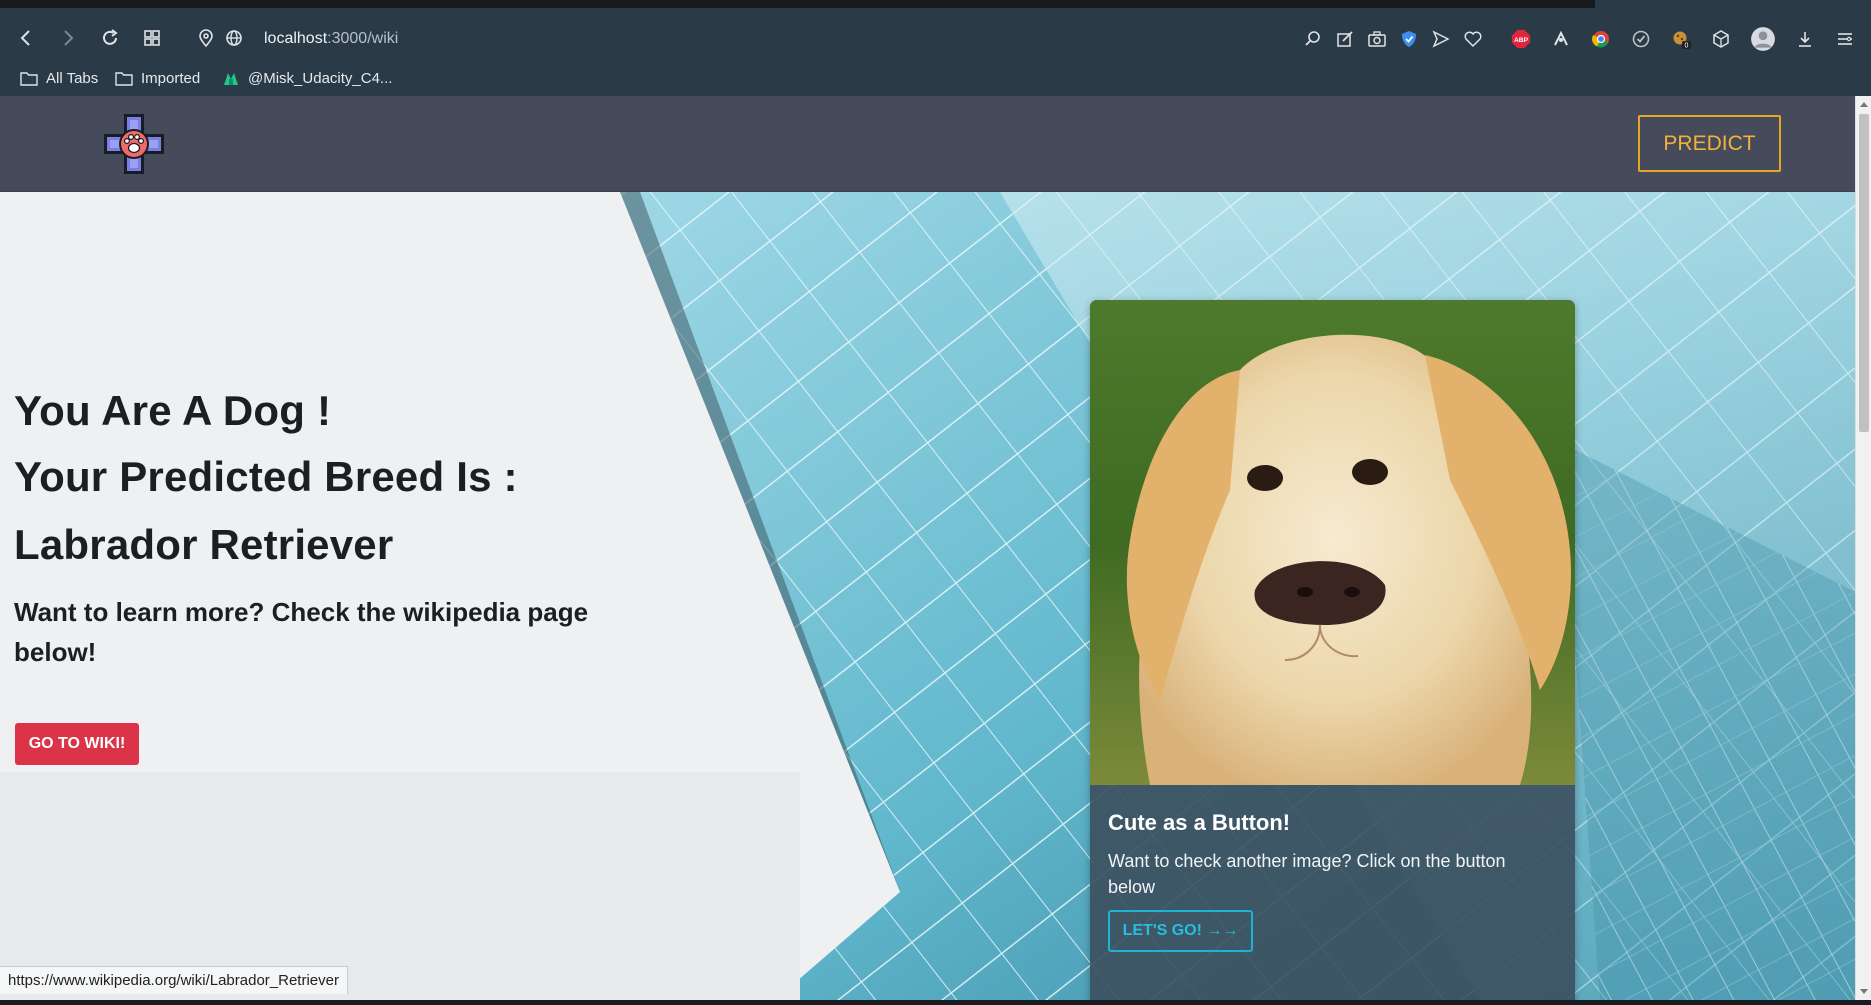 The width and height of the screenshot is (1871, 1005). I want to click on grid-icon, so click(152, 38).